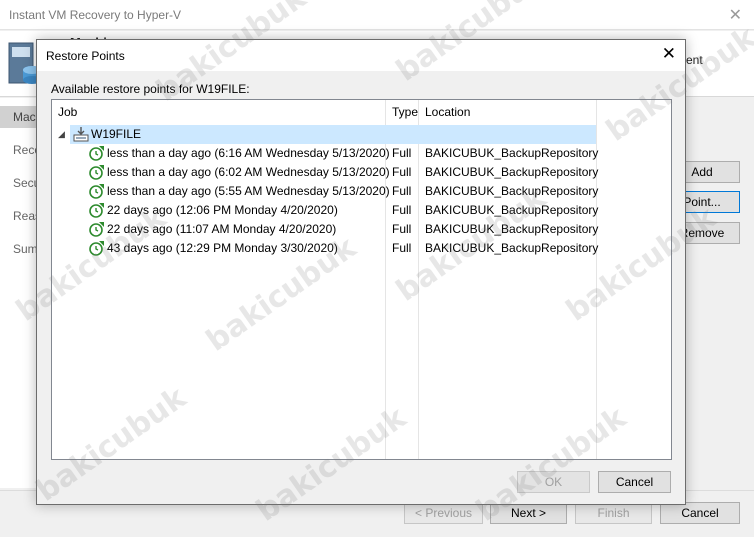  I want to click on dialog-cancel-button: Cancel, so click(634, 482).